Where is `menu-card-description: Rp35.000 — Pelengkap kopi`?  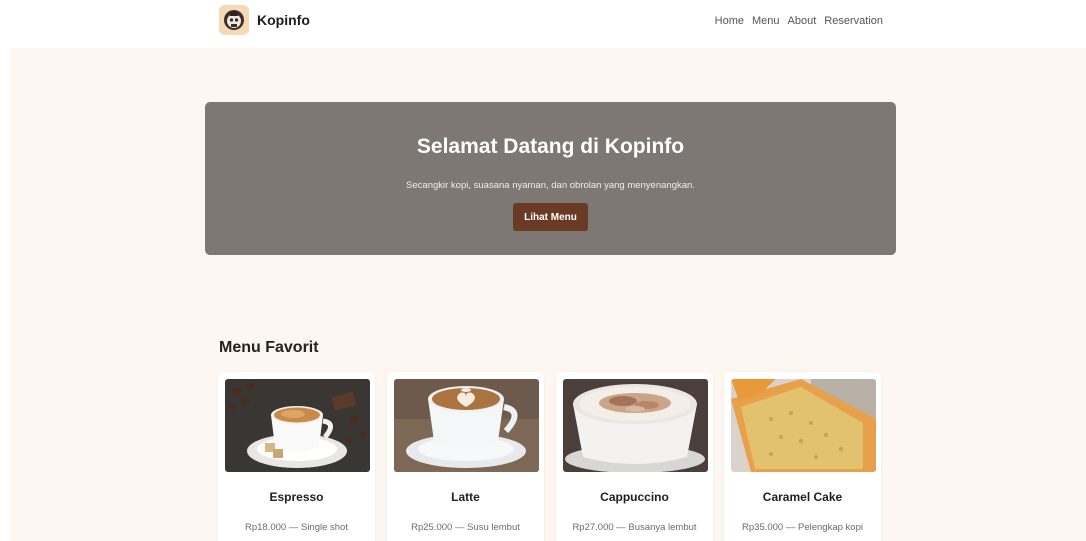
menu-card-description: Rp35.000 — Pelengkap kopi is located at coordinates (802, 527).